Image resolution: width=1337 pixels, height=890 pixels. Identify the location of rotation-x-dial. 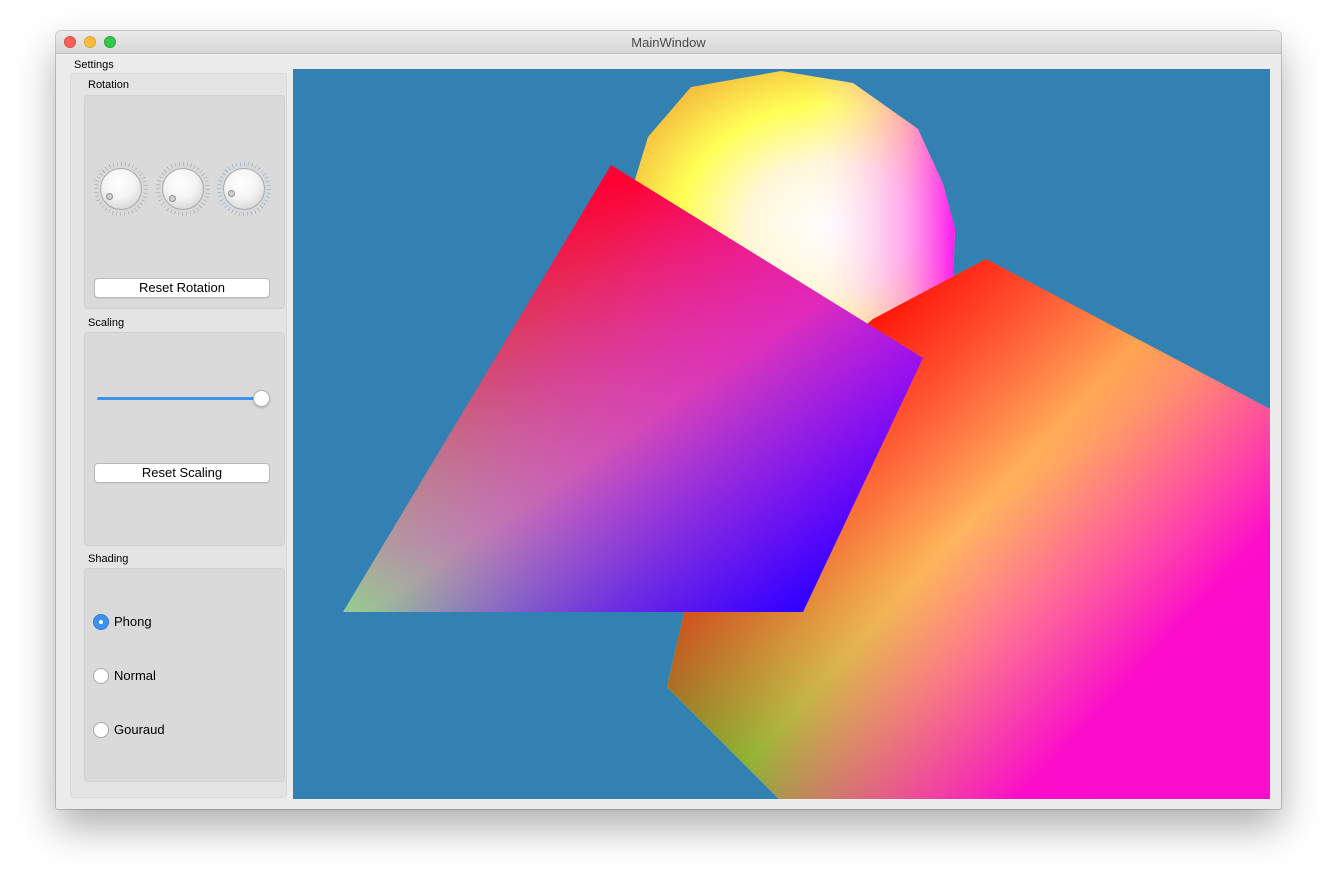
(121, 189).